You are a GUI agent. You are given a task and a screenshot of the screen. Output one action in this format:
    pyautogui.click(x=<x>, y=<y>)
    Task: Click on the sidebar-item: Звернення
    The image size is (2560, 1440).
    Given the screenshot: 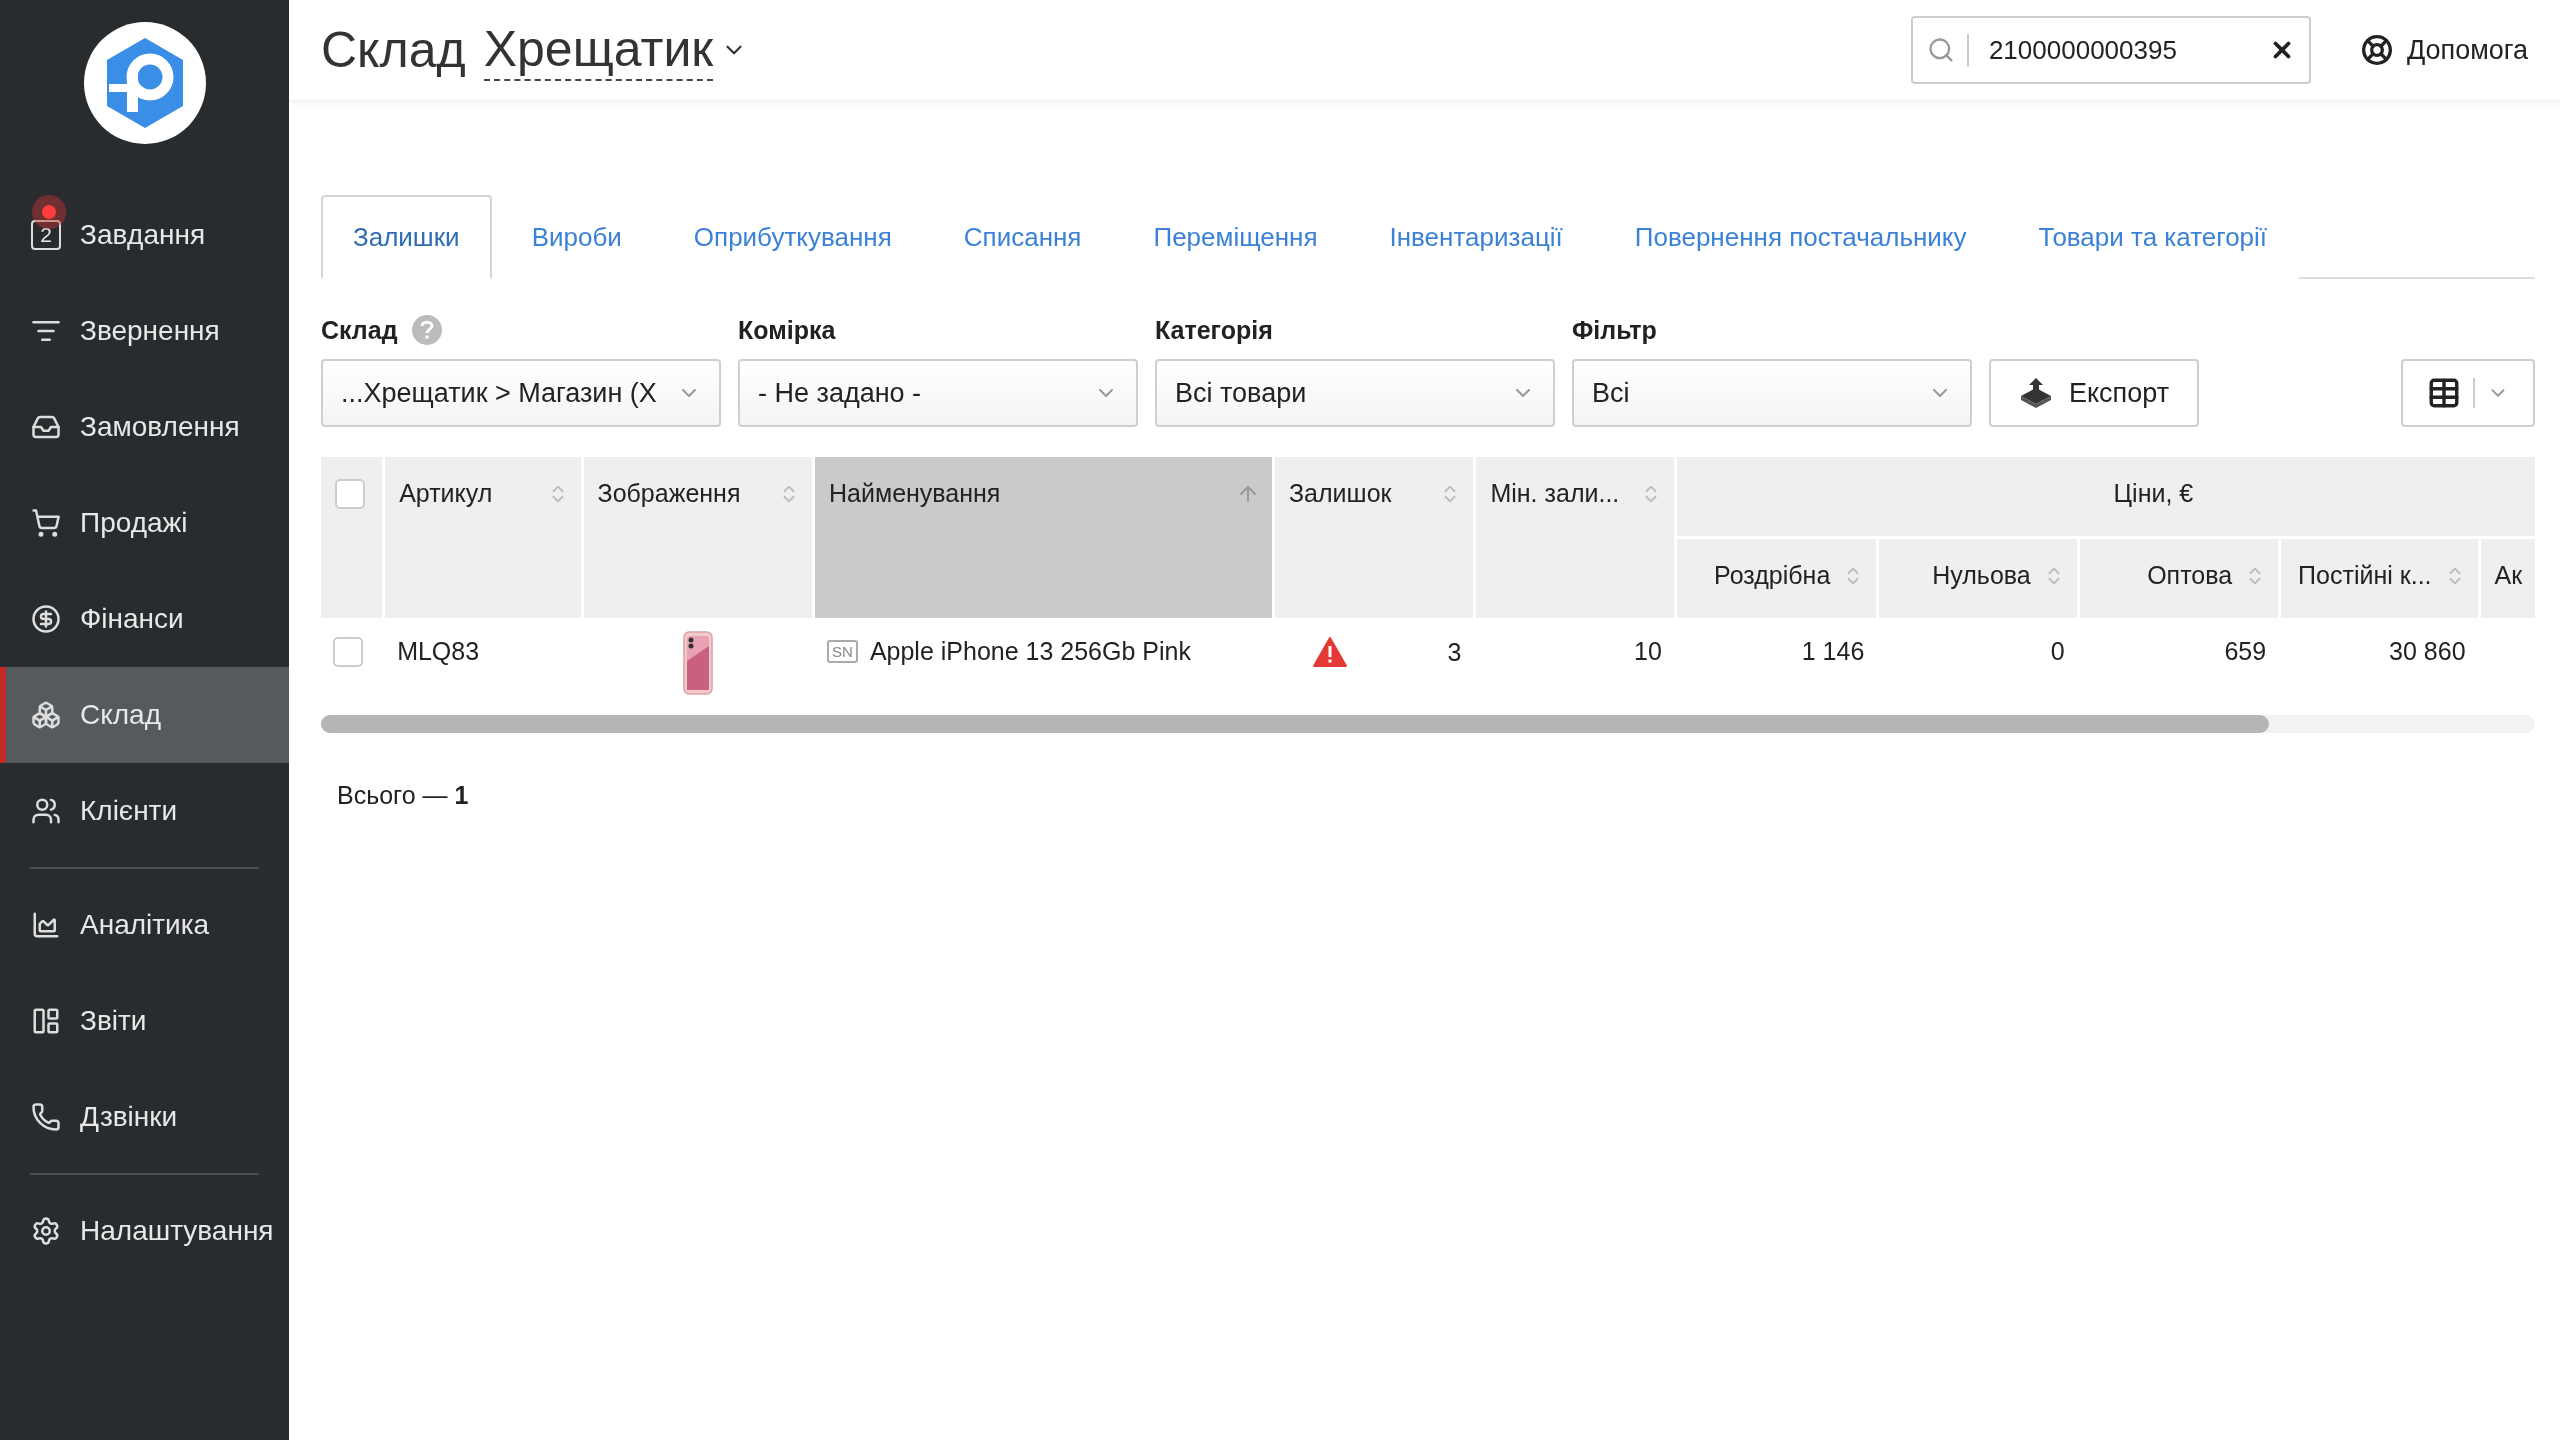 What is the action you would take?
    pyautogui.click(x=144, y=331)
    